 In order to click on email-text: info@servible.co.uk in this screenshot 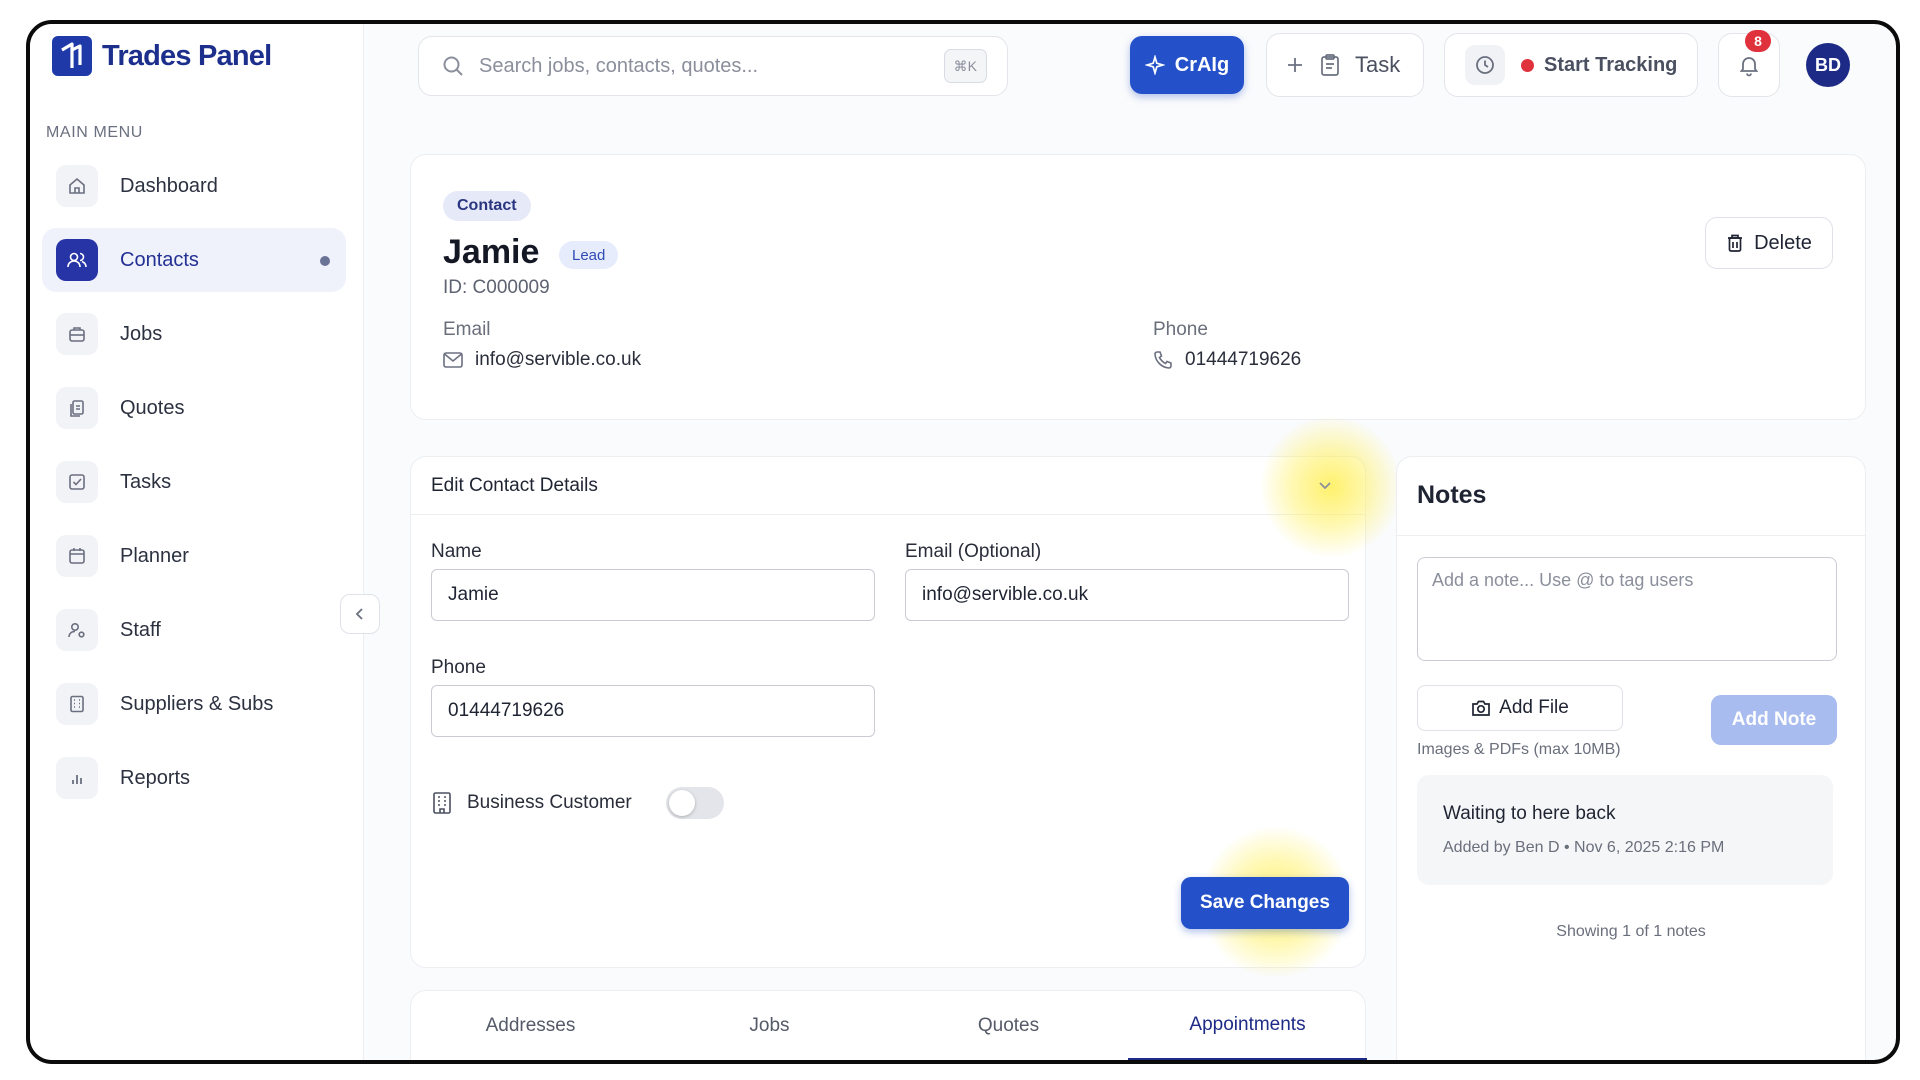, I will do `click(558, 359)`.